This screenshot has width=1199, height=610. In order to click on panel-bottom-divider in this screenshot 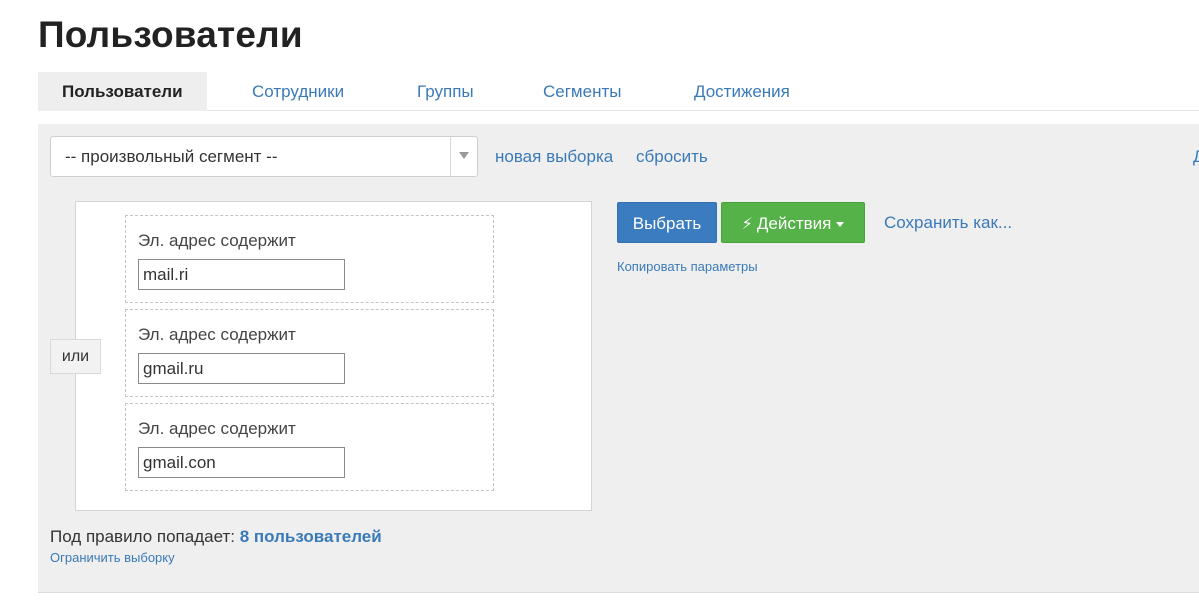, I will do `click(618, 592)`.